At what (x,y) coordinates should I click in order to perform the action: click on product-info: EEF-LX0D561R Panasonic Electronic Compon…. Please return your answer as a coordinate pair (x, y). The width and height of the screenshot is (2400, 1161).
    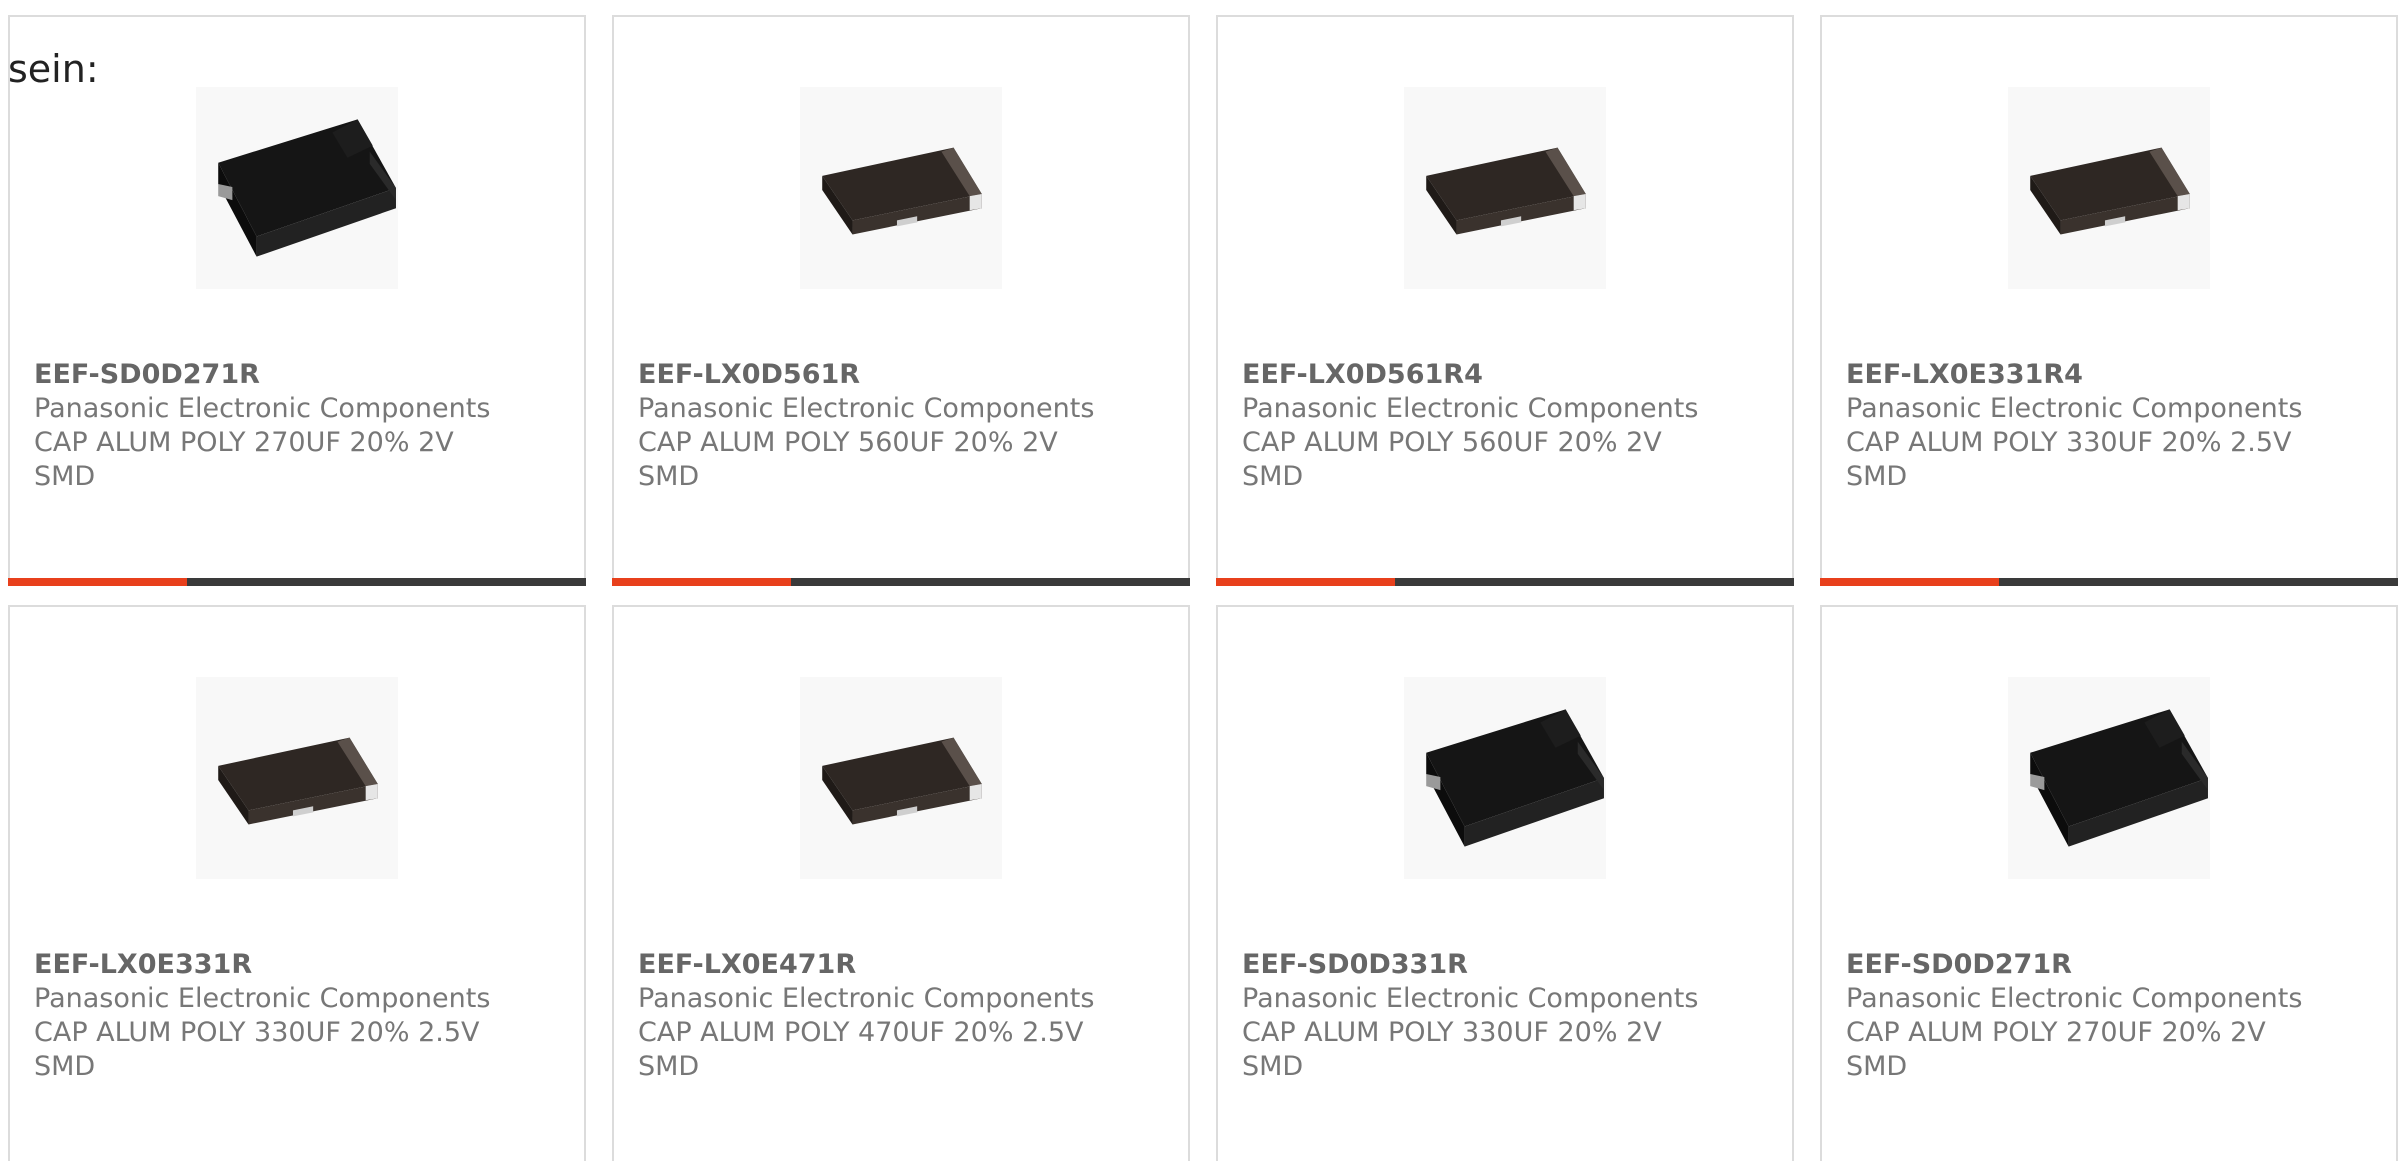
    Looking at the image, I should click on (903, 426).